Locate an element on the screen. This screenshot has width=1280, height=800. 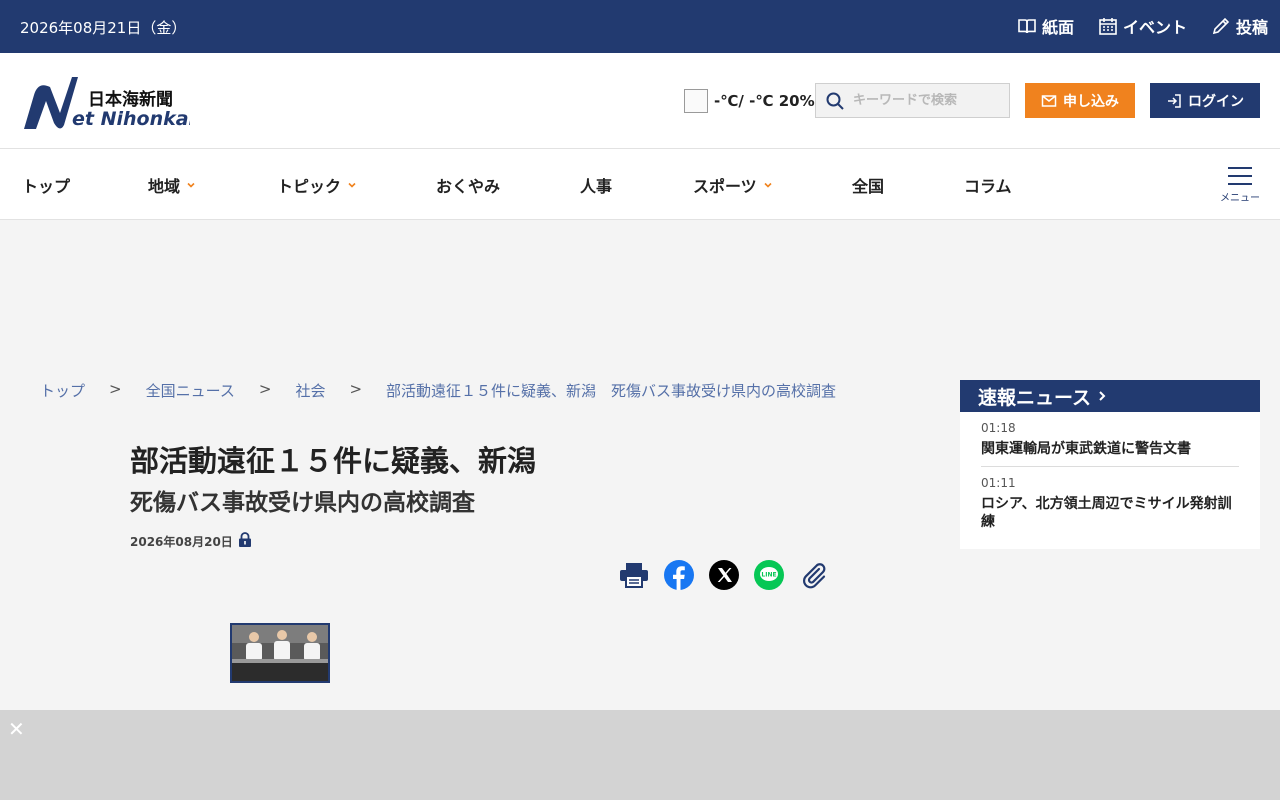
topbar-link-label: イベント is located at coordinates (1154, 27).